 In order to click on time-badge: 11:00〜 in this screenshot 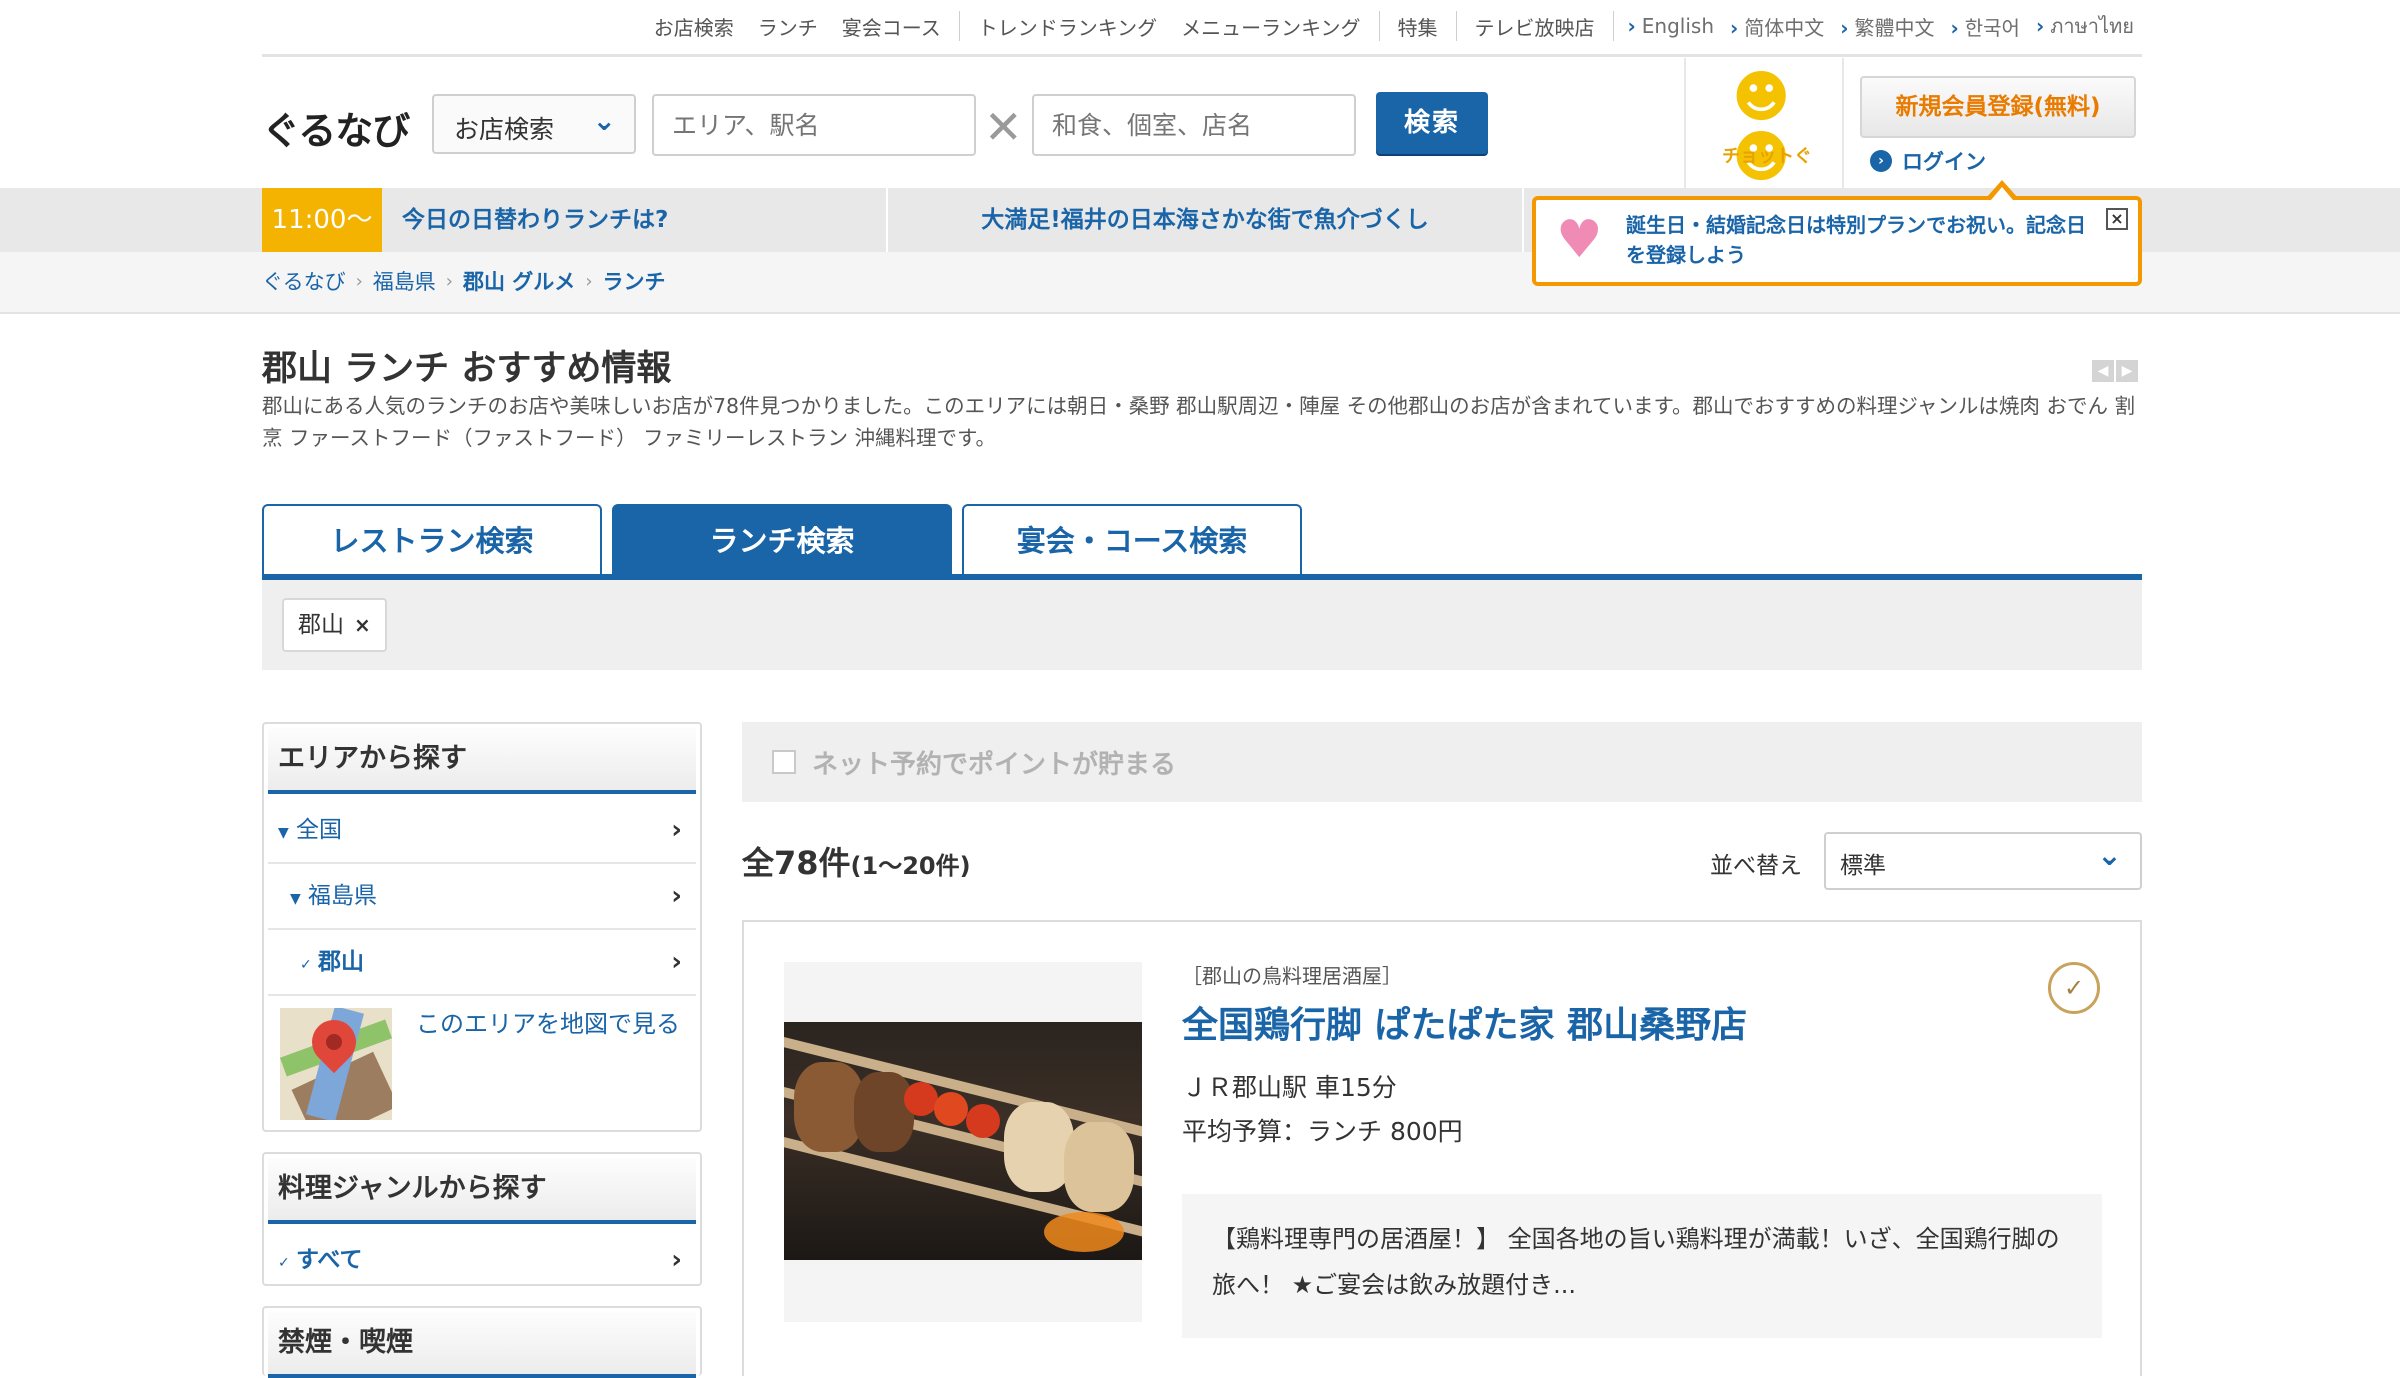, I will do `click(322, 220)`.